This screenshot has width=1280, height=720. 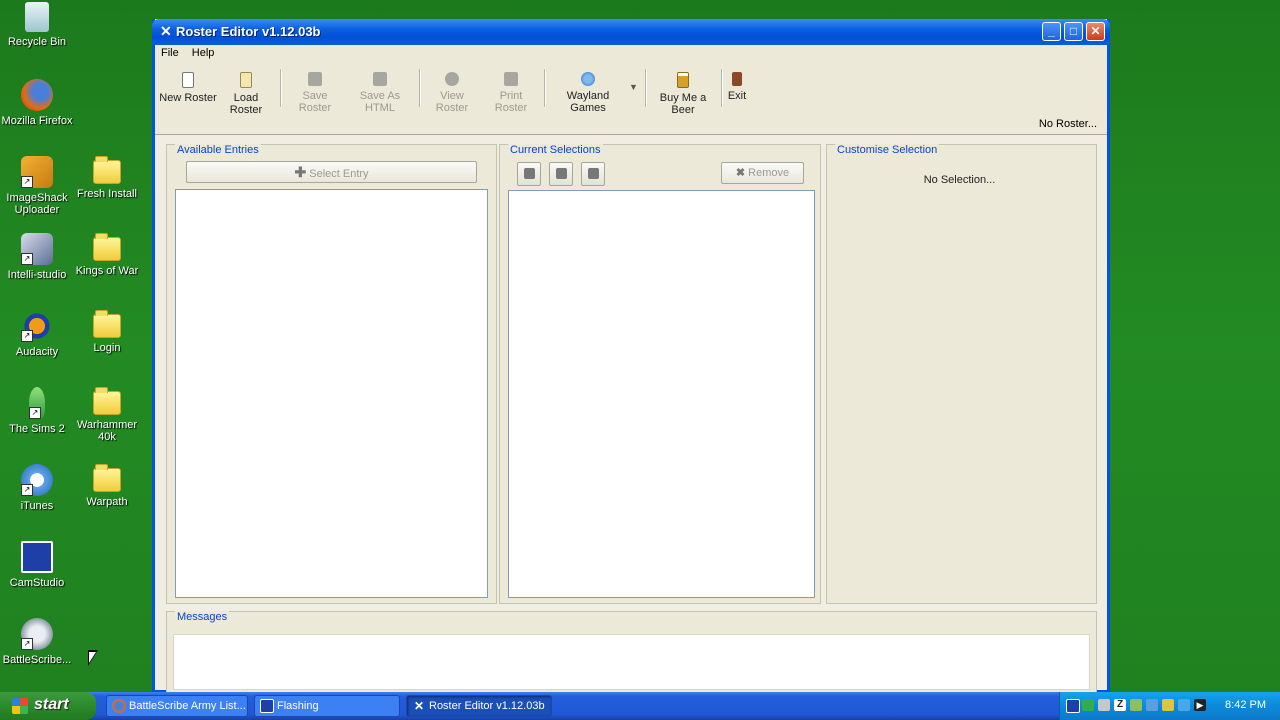 I want to click on desktop-icon-label: Login, so click(x=107, y=348).